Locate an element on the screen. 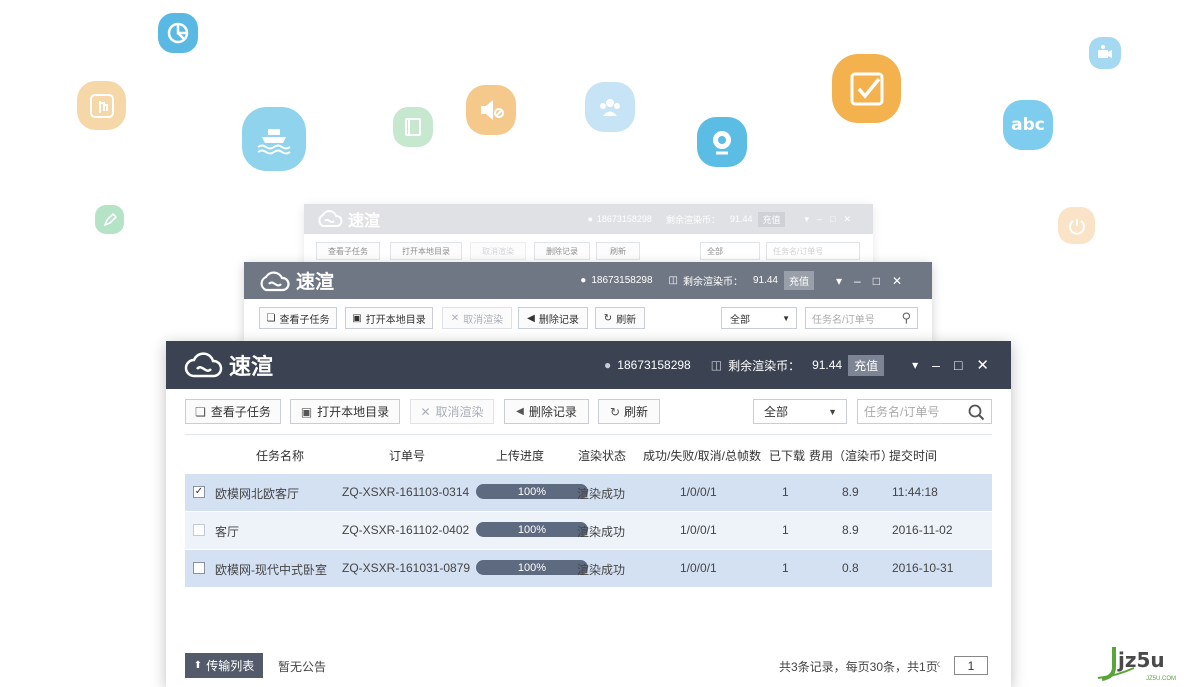 The height and width of the screenshot is (687, 1200). search-icon: ⚲ is located at coordinates (906, 317).